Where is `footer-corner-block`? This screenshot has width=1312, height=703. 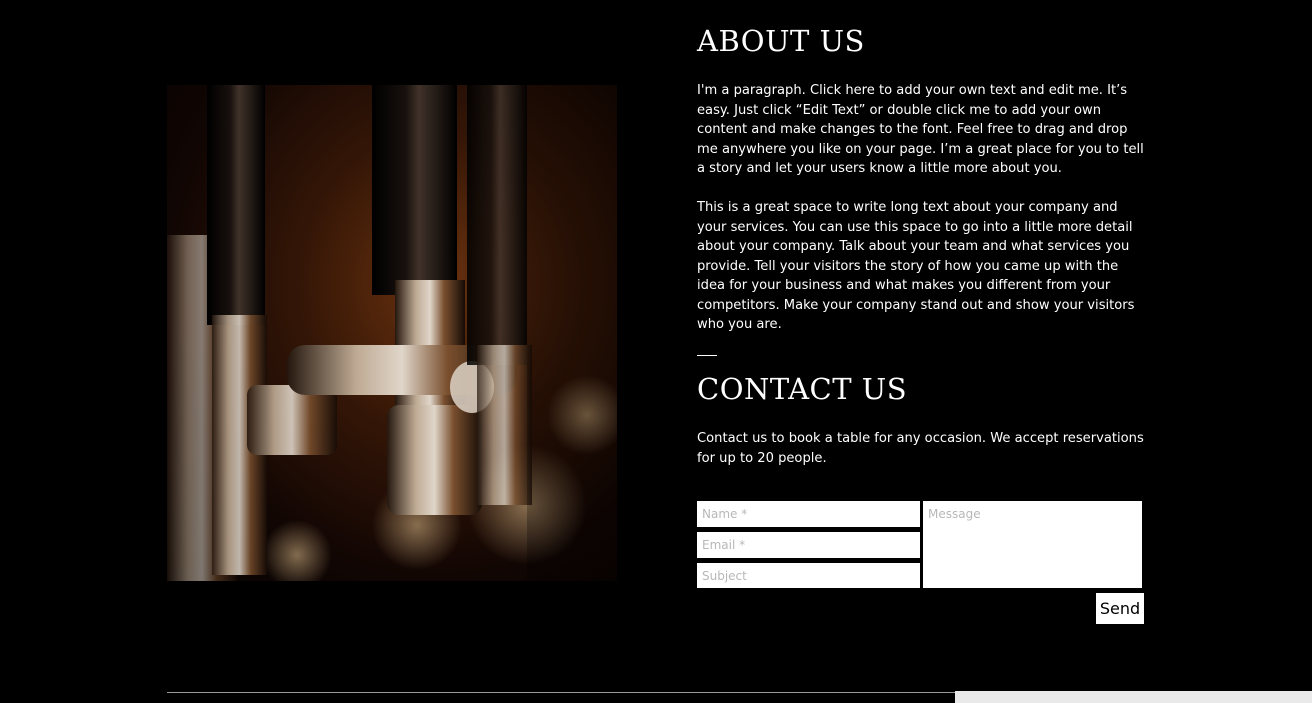 footer-corner-block is located at coordinates (1133, 697).